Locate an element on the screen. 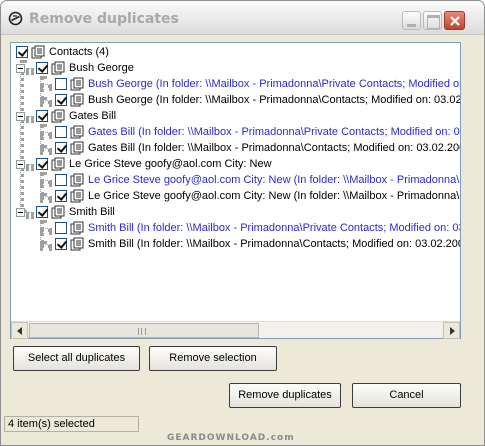 This screenshot has width=485, height=446. remove-duplicates-button: Remove duplicates is located at coordinates (285, 395).